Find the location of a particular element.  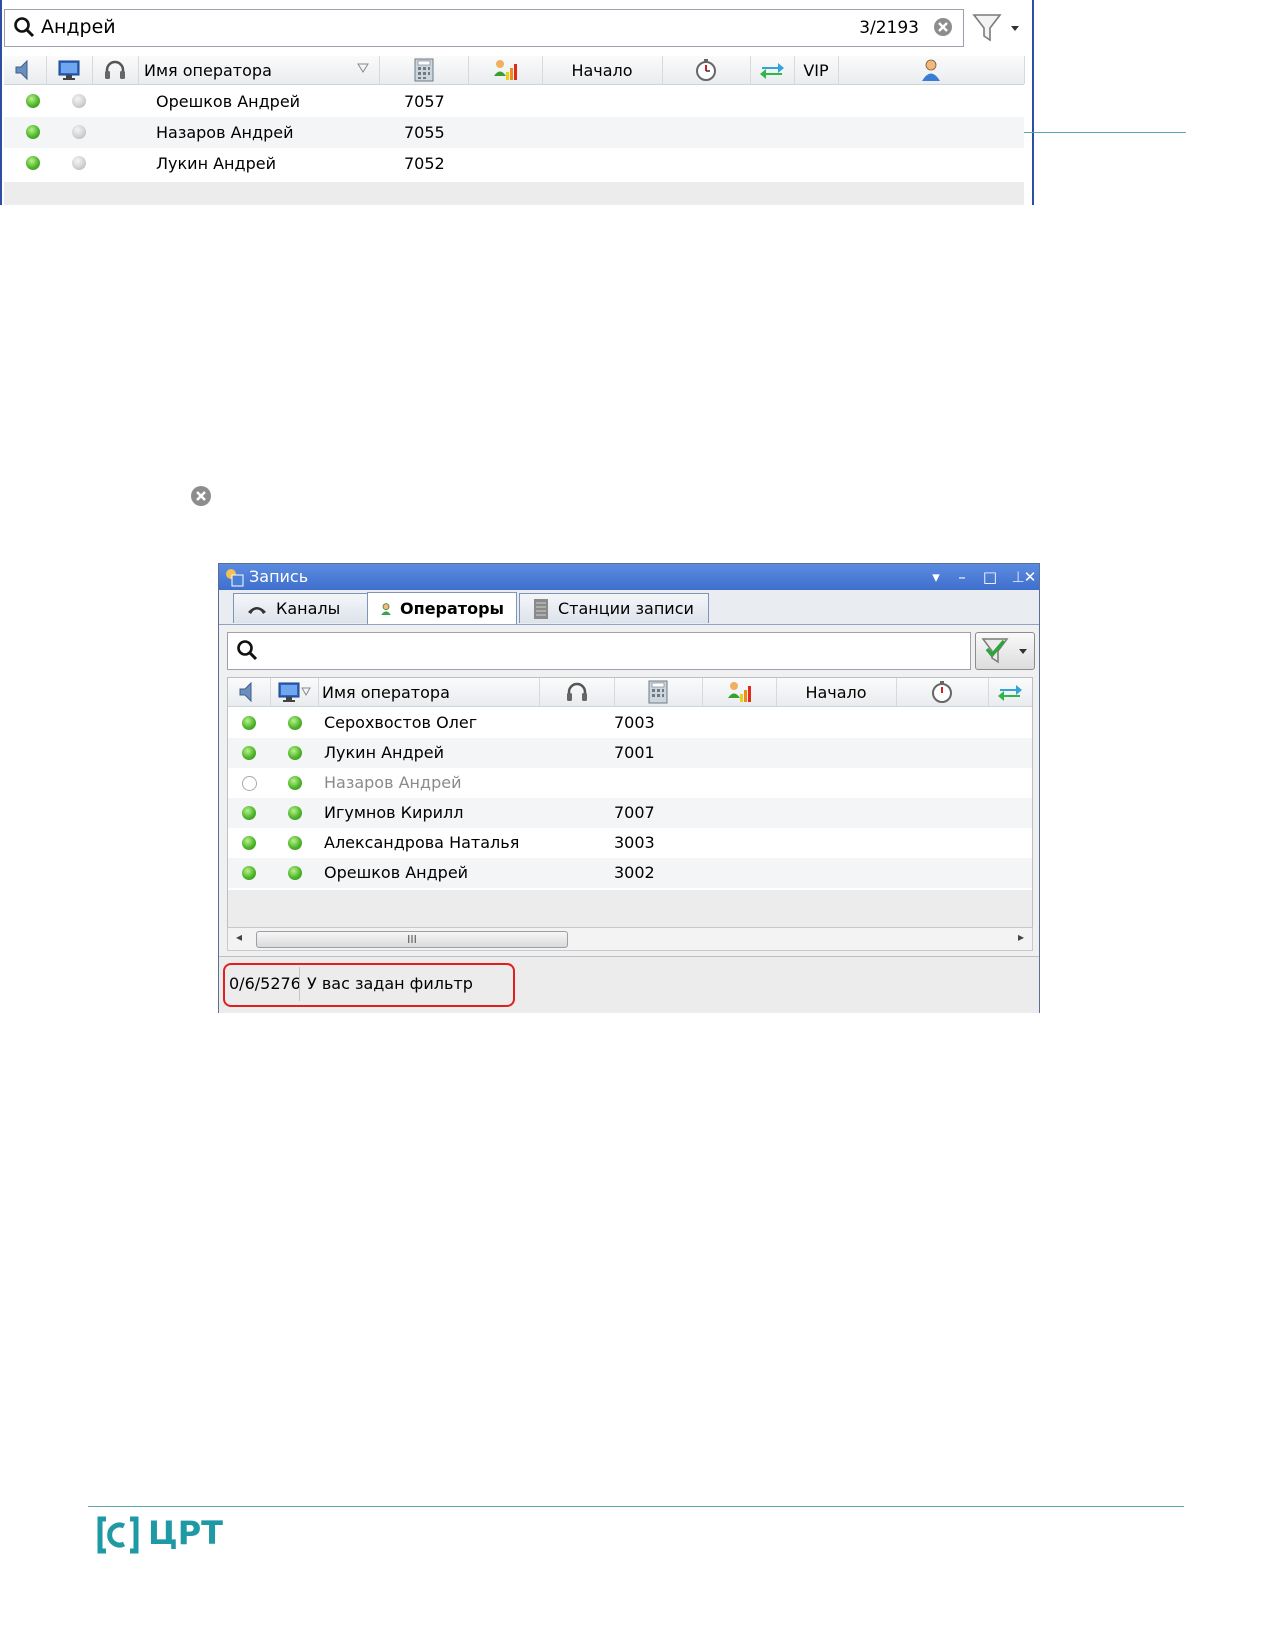

maximize-icon: □ is located at coordinates (990, 577).